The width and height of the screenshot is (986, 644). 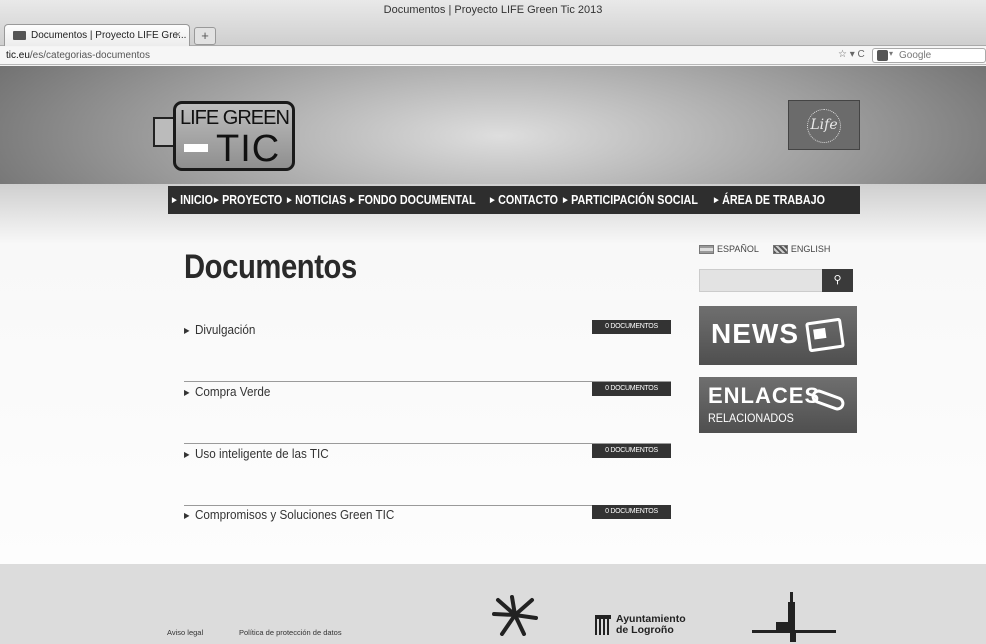 I want to click on search-button: ⚲, so click(x=837, y=280).